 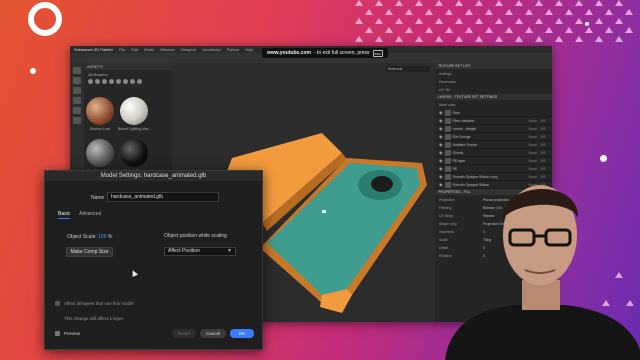 What do you see at coordinates (98, 74) in the screenshot?
I see `library-filter: All libraries` at bounding box center [98, 74].